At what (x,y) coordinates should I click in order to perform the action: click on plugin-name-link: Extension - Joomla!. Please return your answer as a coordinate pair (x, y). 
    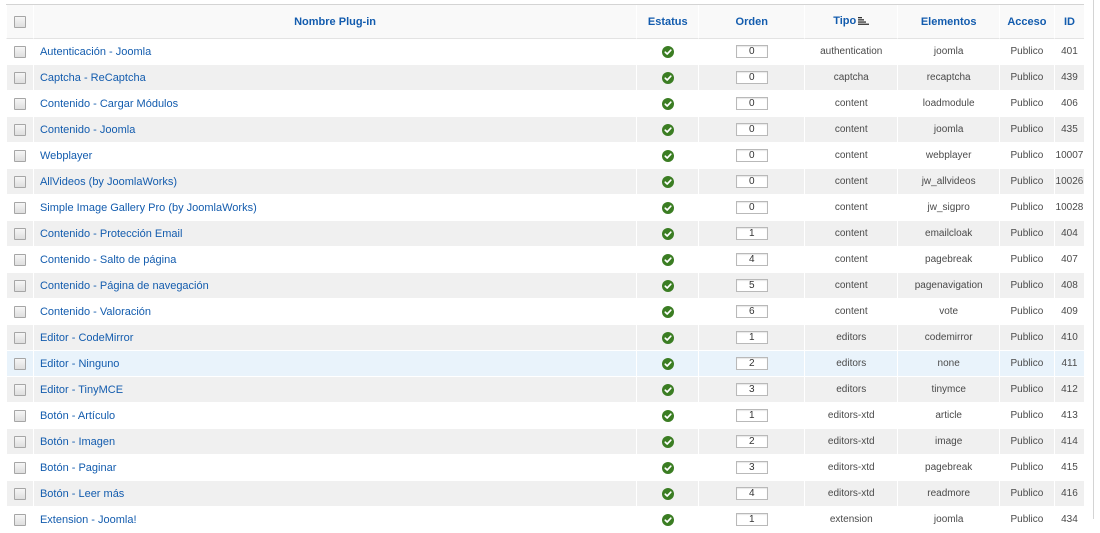
    Looking at the image, I should click on (88, 520).